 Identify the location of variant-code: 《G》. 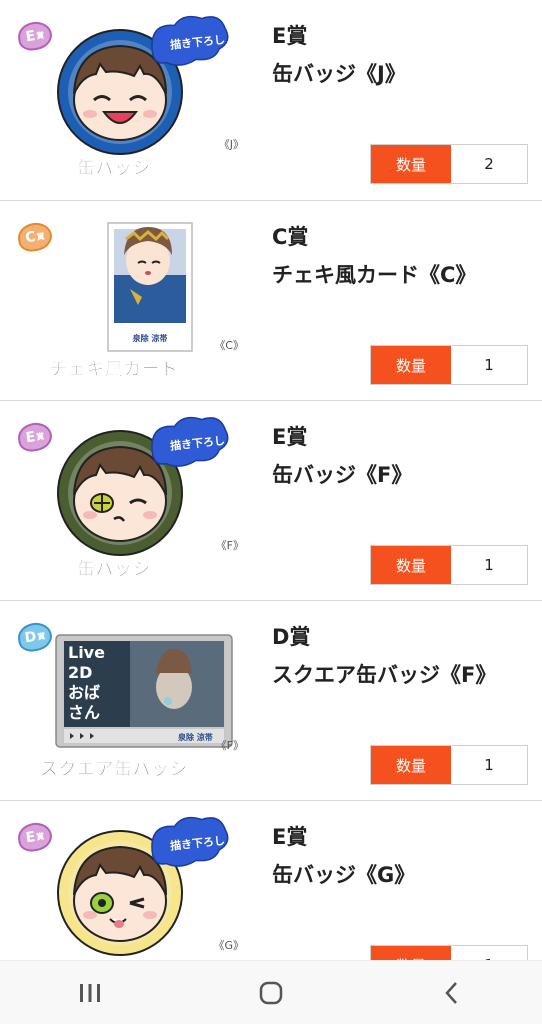
(228, 945).